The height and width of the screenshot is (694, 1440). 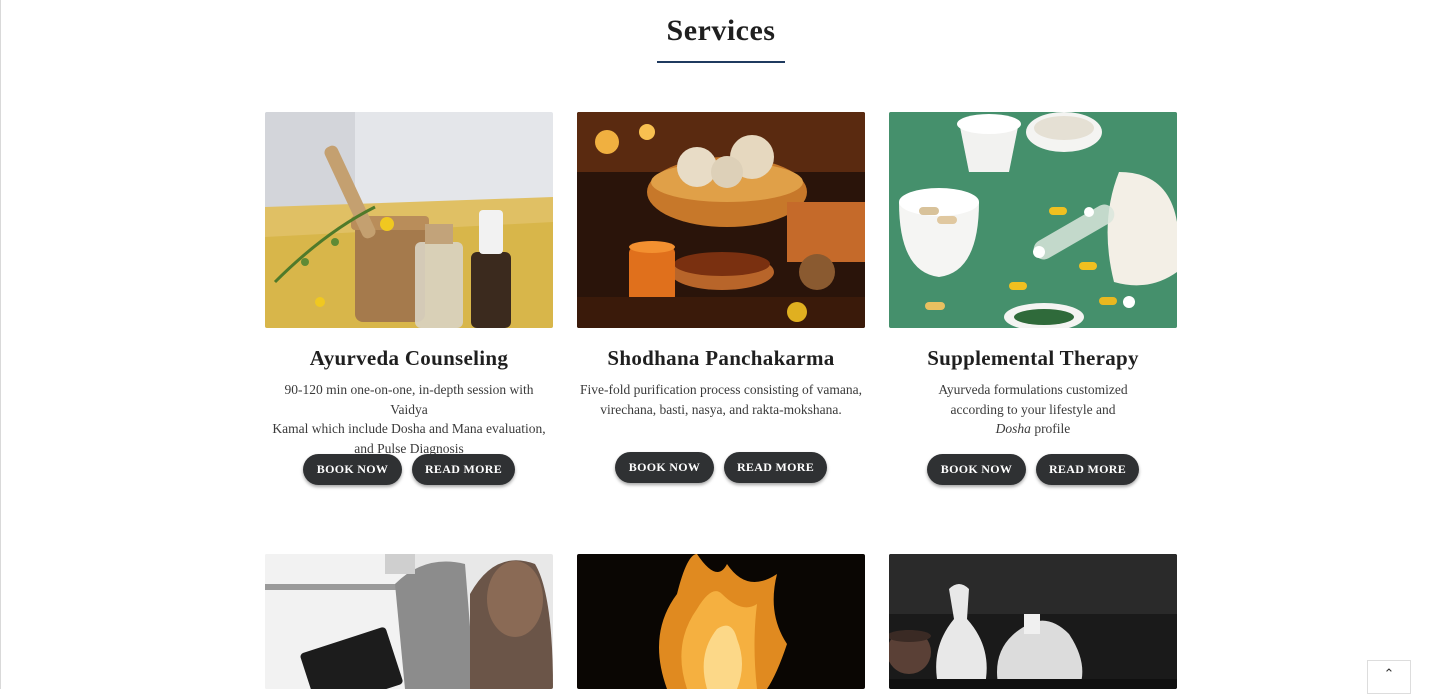 What do you see at coordinates (409, 358) in the screenshot?
I see `service-title: Ayurveda Counseling` at bounding box center [409, 358].